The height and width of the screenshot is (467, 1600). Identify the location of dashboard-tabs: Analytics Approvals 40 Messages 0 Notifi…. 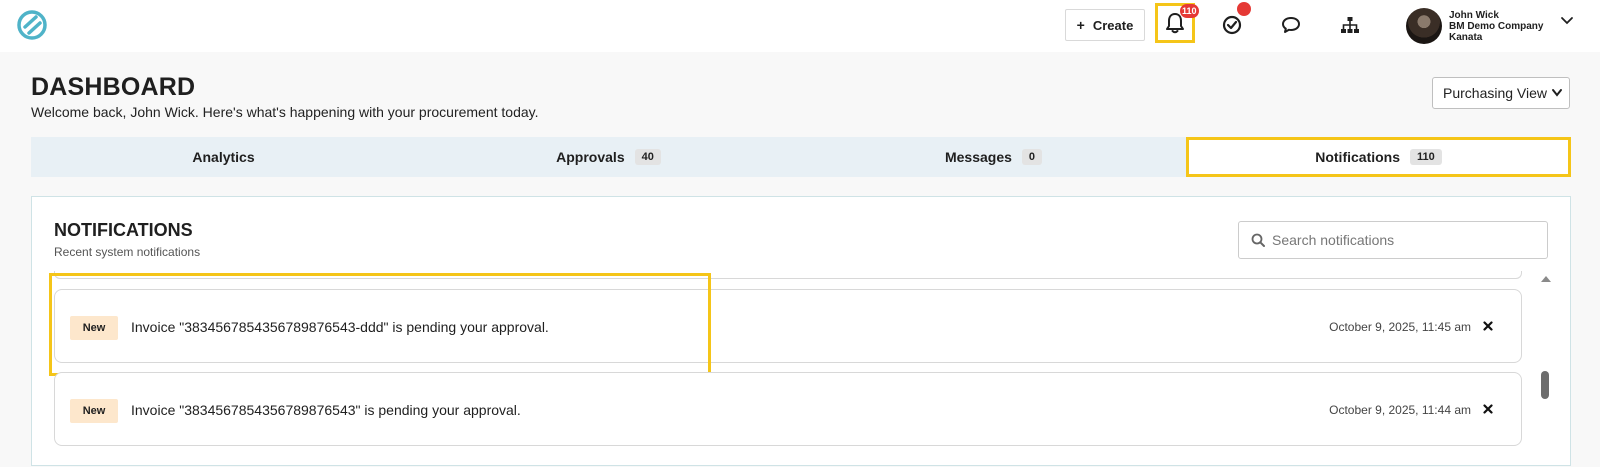
(801, 157).